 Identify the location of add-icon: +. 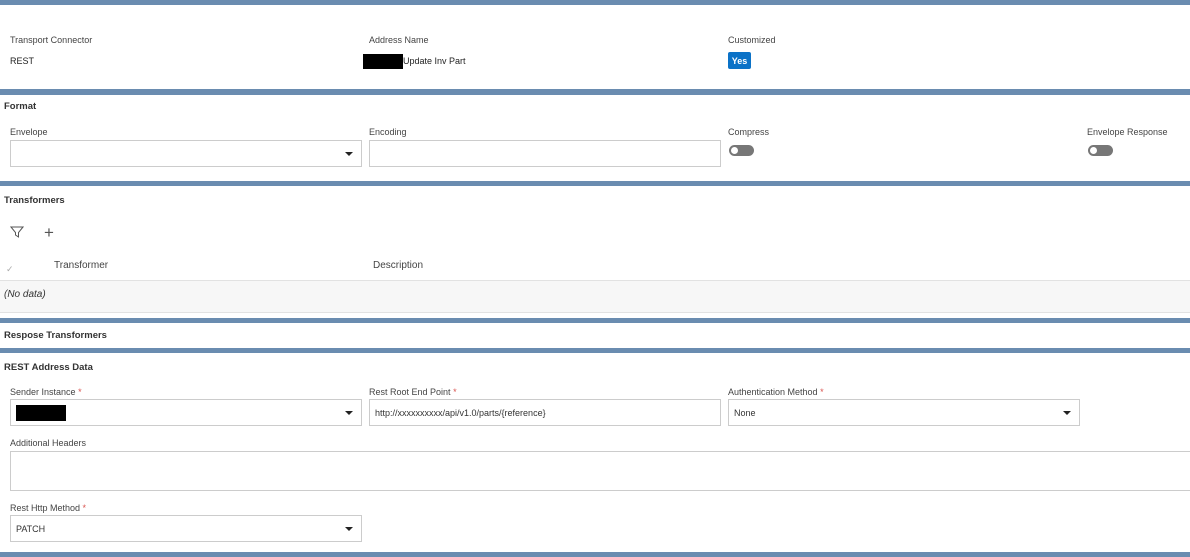
(49, 233).